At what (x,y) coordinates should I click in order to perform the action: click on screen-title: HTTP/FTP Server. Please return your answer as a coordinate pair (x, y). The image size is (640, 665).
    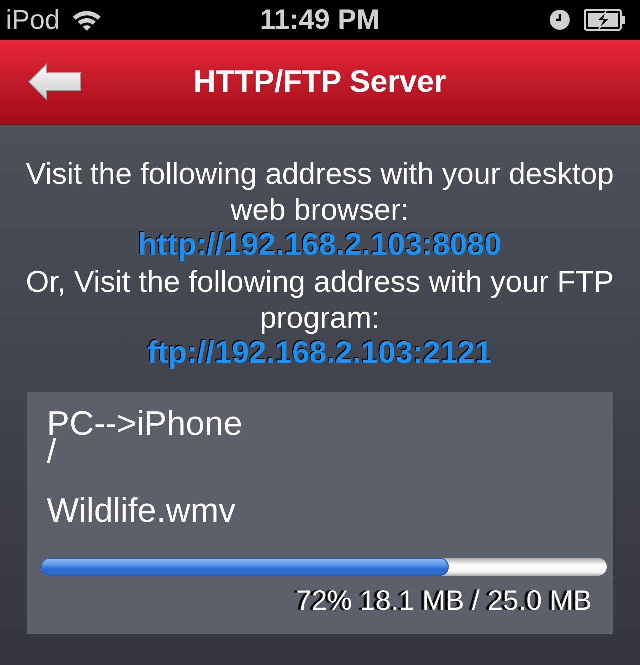
    Looking at the image, I should click on (320, 82).